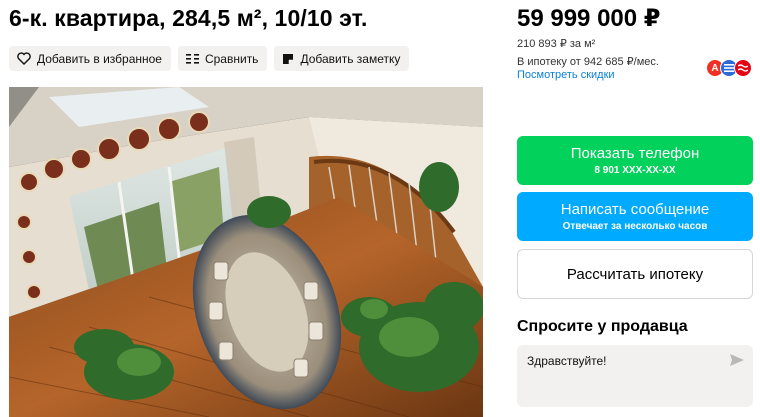 The width and height of the screenshot is (760, 417). Describe the element at coordinates (192, 58) in the screenshot. I see `compare-icon` at that location.